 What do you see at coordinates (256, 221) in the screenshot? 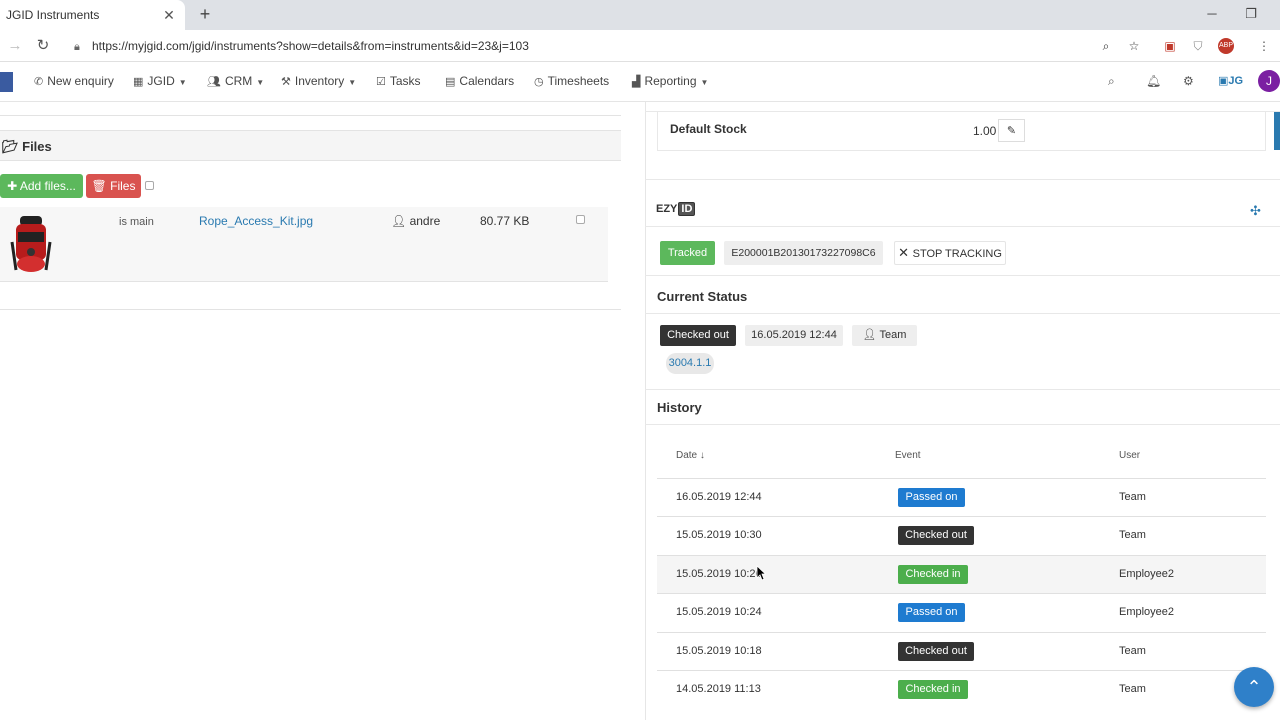
I see `file-link: Rope_Access_Kit.jpg` at bounding box center [256, 221].